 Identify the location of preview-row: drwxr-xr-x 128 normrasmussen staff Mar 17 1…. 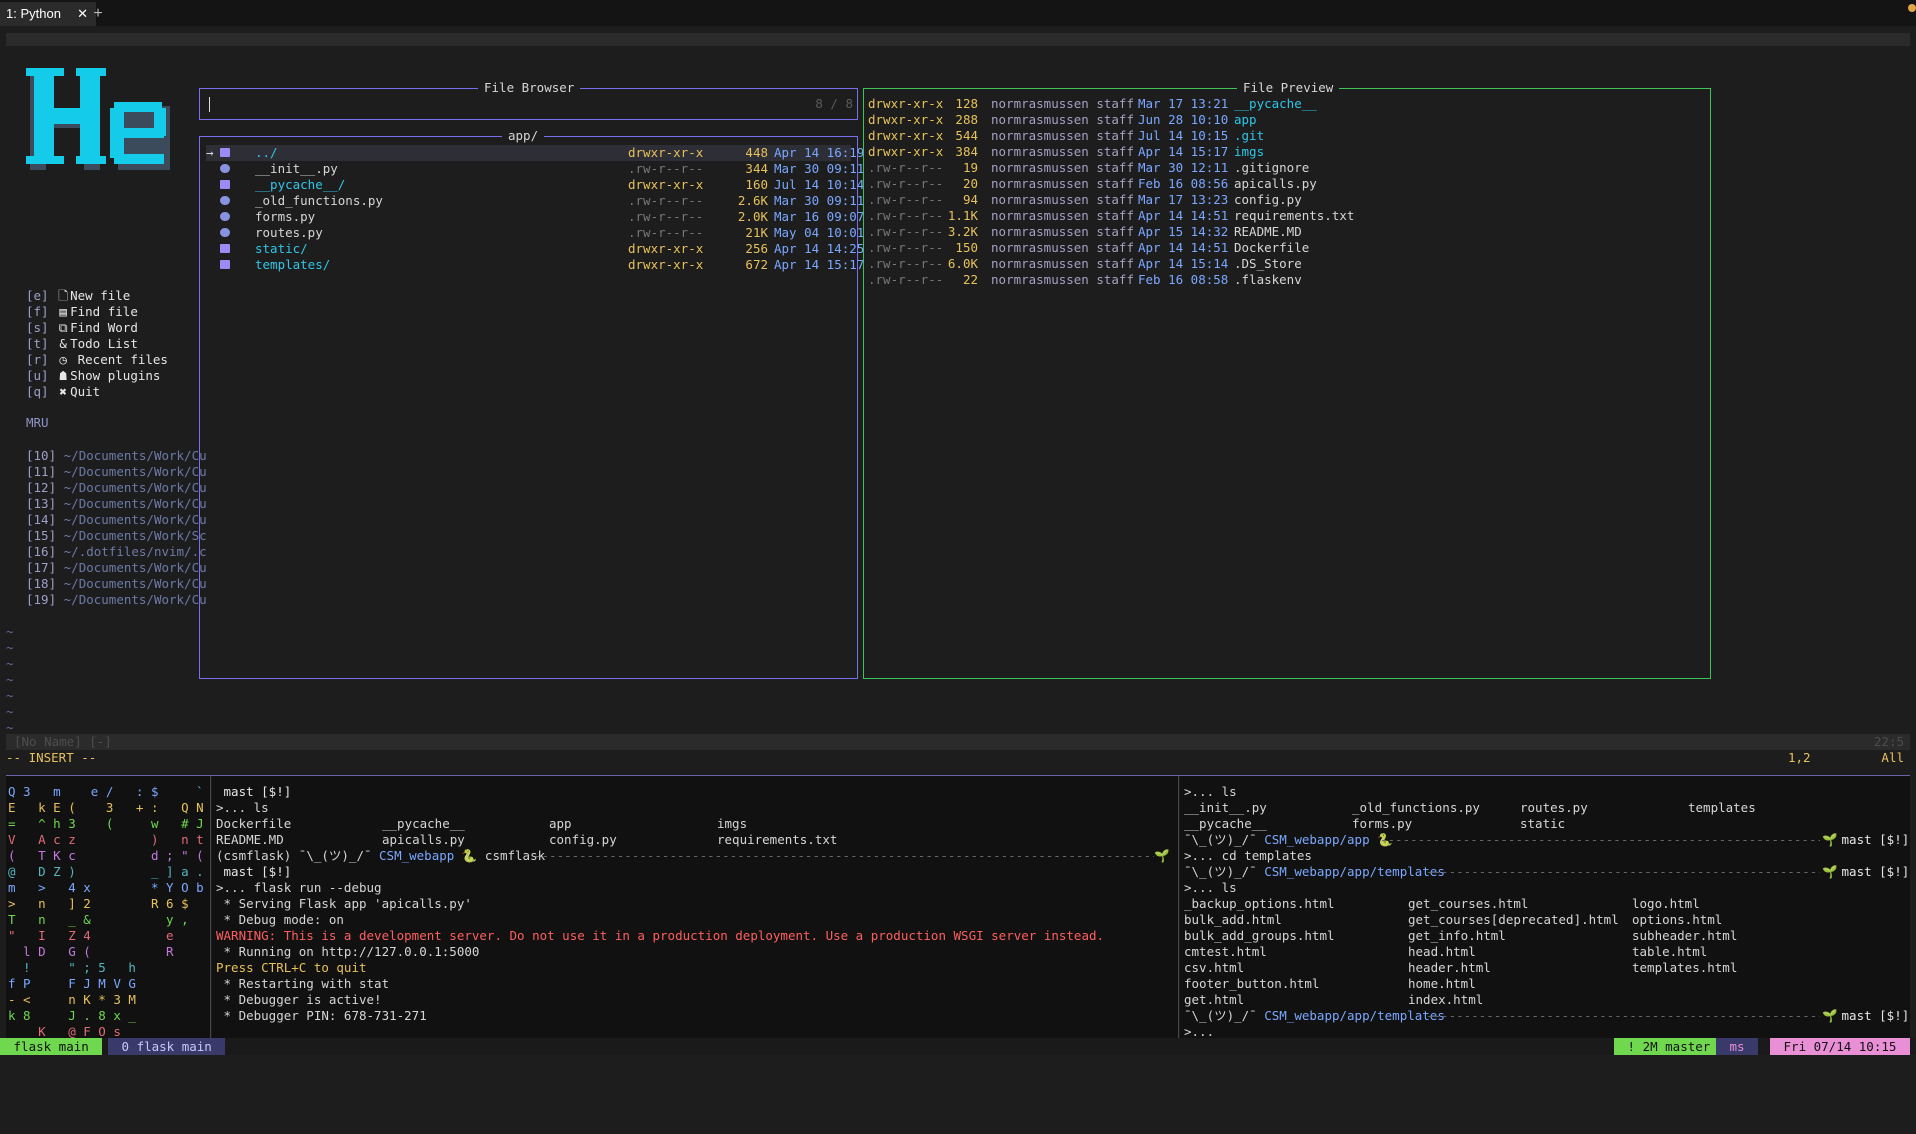
(1283, 104).